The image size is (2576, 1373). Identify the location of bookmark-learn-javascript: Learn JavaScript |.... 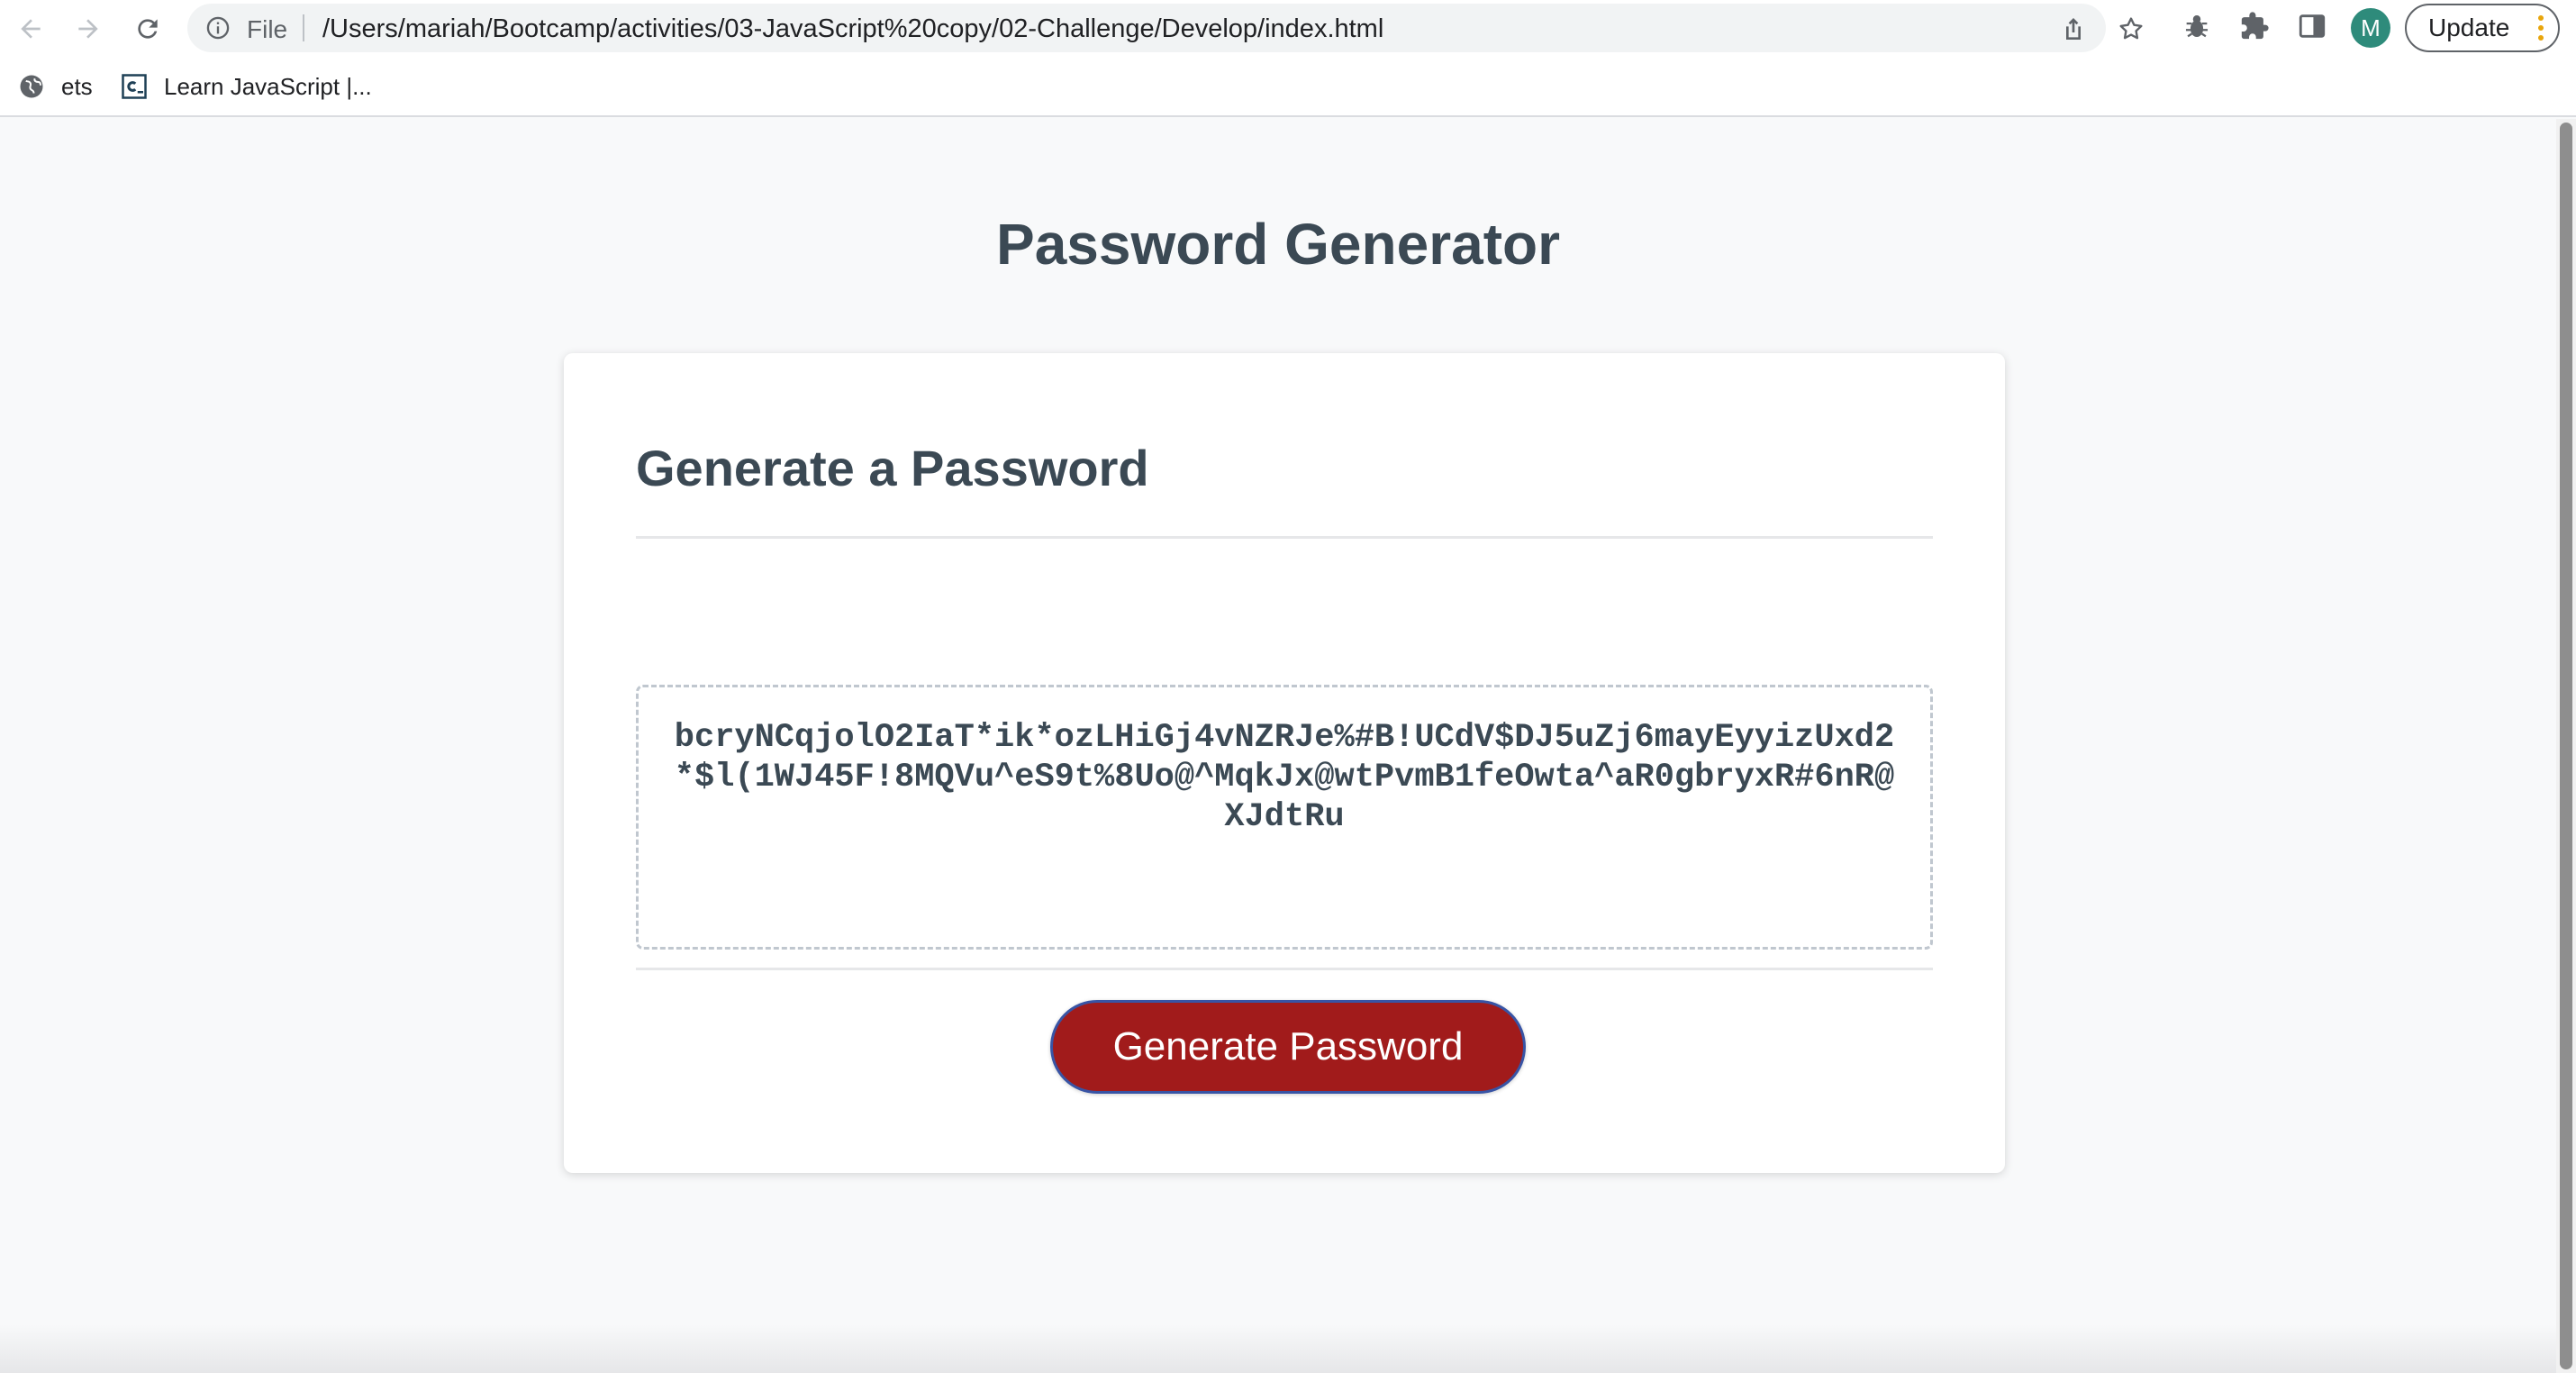
(246, 86).